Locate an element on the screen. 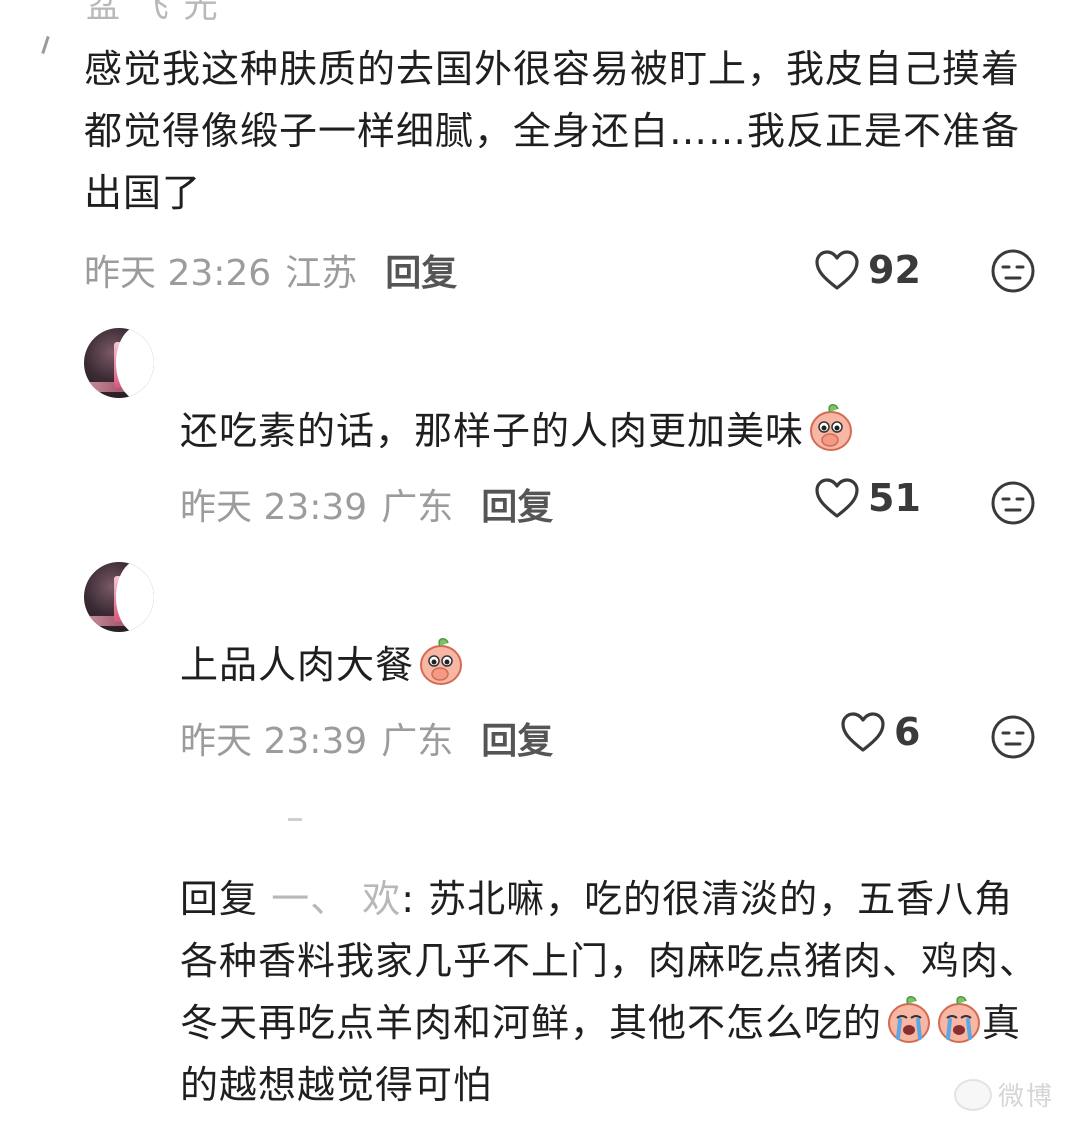  watermark: 微博 is located at coordinates (1003, 1094).